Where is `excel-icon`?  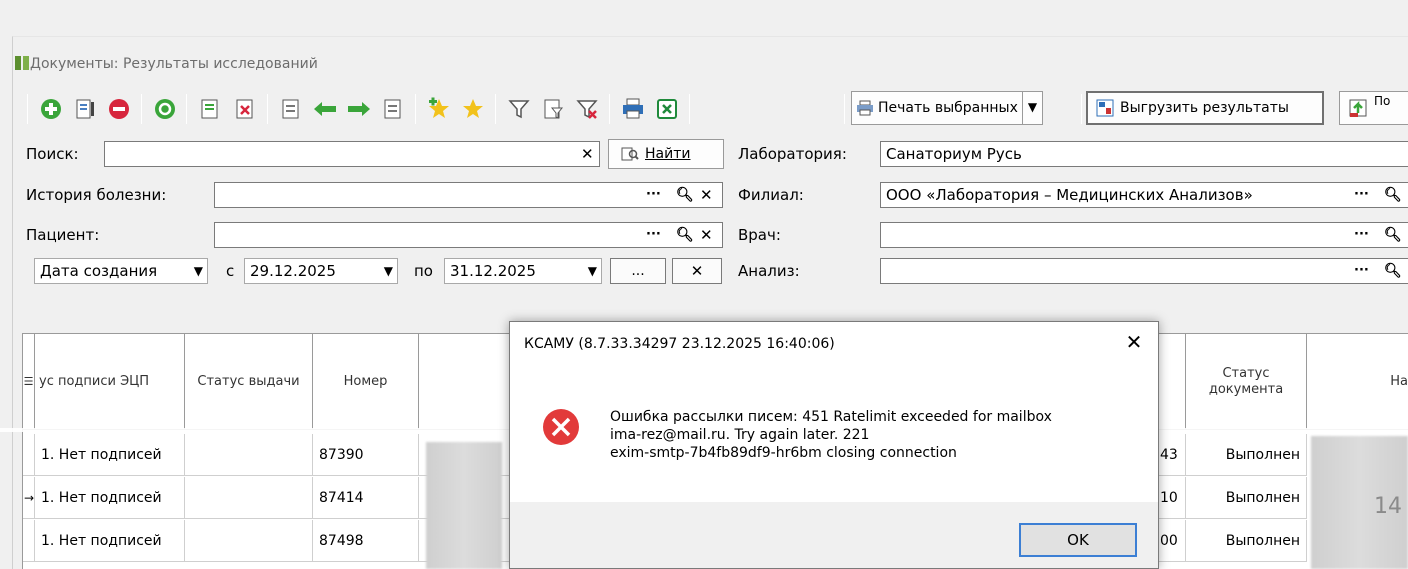
excel-icon is located at coordinates (667, 109).